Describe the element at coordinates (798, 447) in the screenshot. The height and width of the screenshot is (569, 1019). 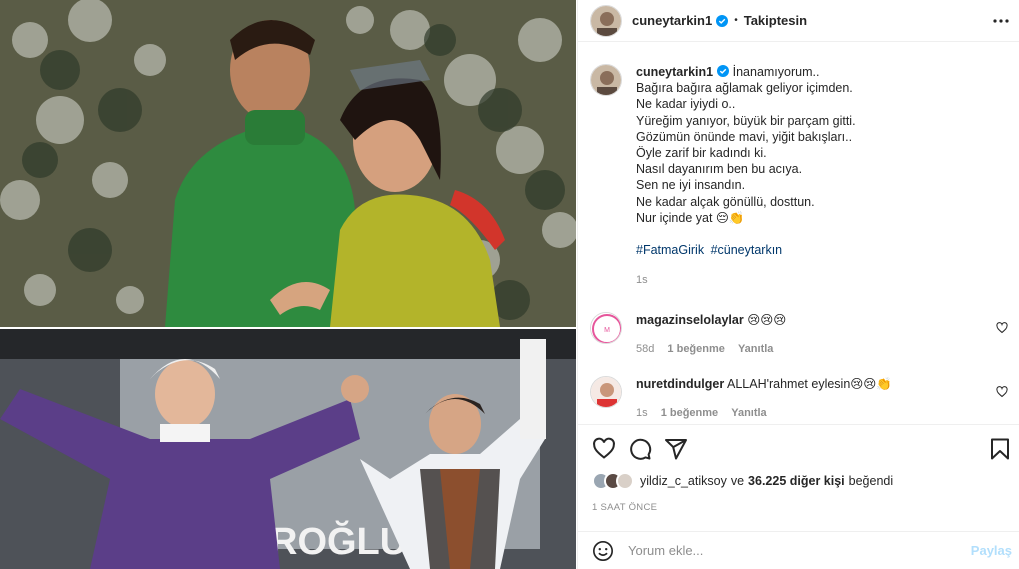
I see `action-bar` at that location.